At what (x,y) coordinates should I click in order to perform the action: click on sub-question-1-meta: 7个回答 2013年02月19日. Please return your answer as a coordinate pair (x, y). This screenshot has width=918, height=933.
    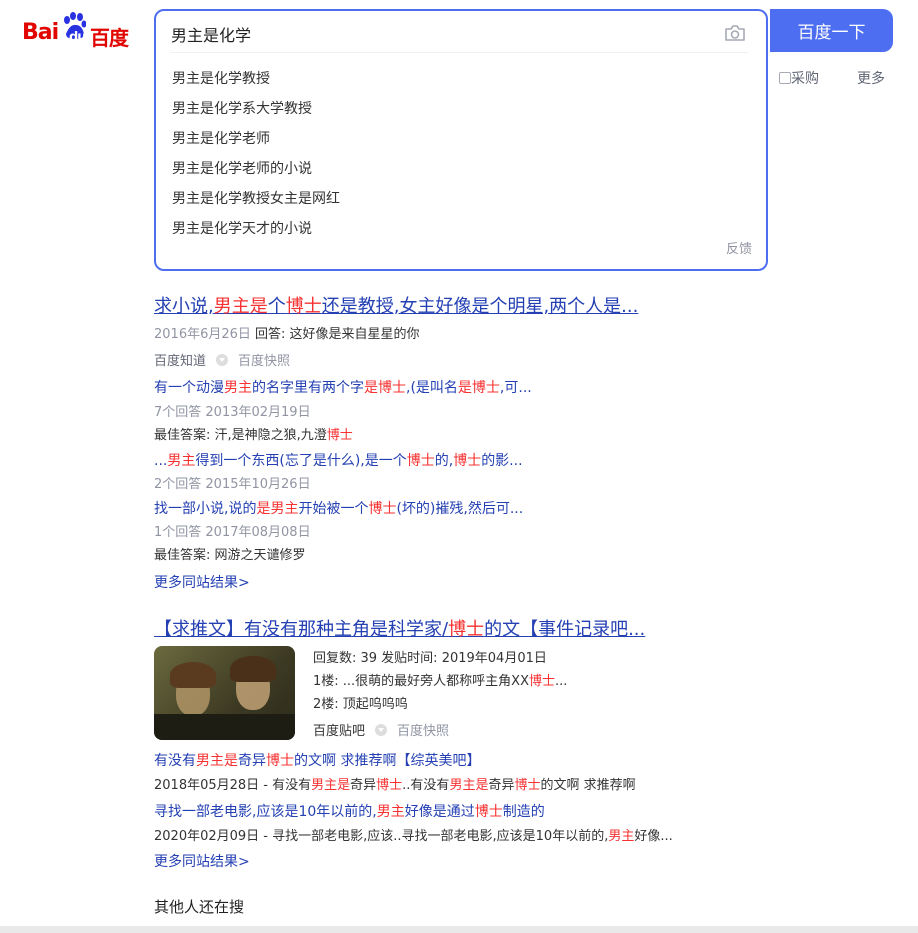
    Looking at the image, I should click on (232, 412).